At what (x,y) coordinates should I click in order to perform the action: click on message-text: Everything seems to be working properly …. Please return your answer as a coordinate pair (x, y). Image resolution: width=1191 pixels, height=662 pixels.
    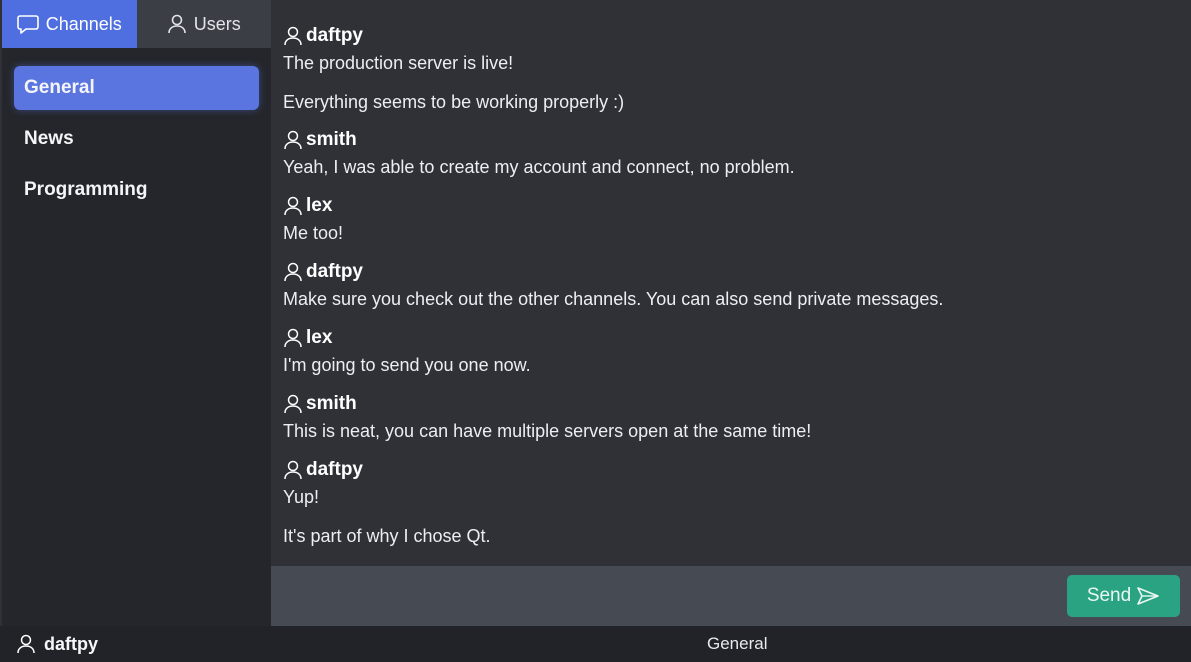
    Looking at the image, I should click on (454, 102).